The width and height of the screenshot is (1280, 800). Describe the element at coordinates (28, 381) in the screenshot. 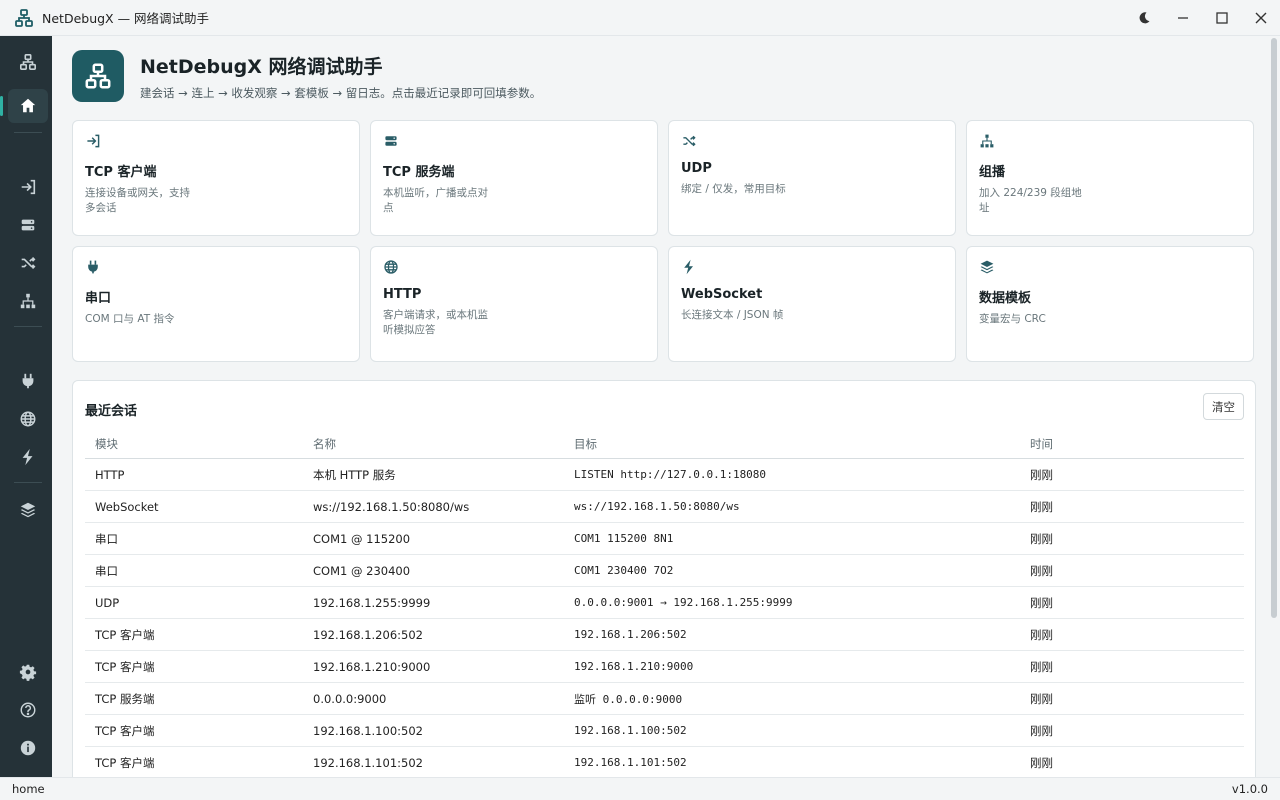

I see `sidebar-item-serial` at that location.